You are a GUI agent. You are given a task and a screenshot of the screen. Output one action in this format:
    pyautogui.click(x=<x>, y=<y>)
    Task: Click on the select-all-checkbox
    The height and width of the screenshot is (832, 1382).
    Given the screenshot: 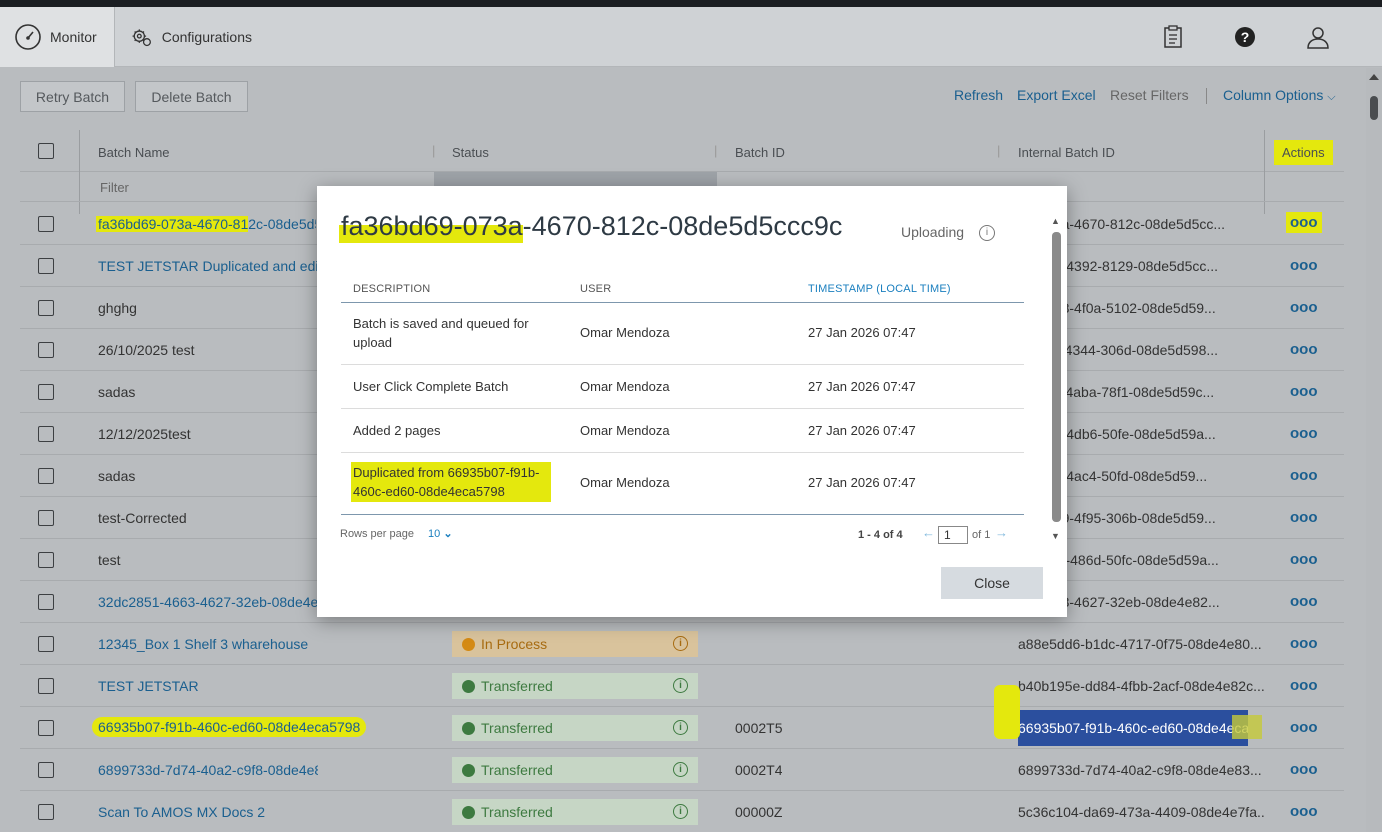 What is the action you would take?
    pyautogui.click(x=46, y=151)
    